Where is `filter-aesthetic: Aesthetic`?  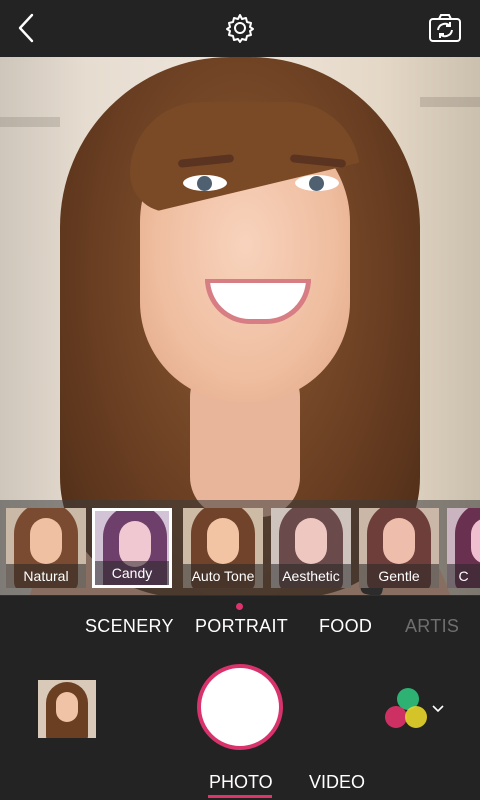
filter-aesthetic: Aesthetic is located at coordinates (311, 548).